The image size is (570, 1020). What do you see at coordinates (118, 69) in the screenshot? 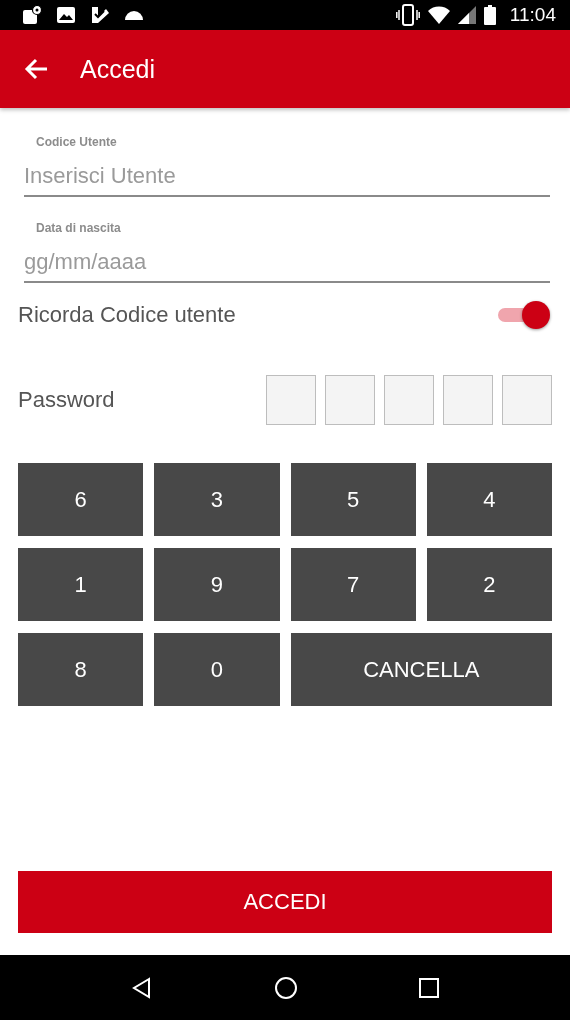
I see `screen-title: Accedi` at bounding box center [118, 69].